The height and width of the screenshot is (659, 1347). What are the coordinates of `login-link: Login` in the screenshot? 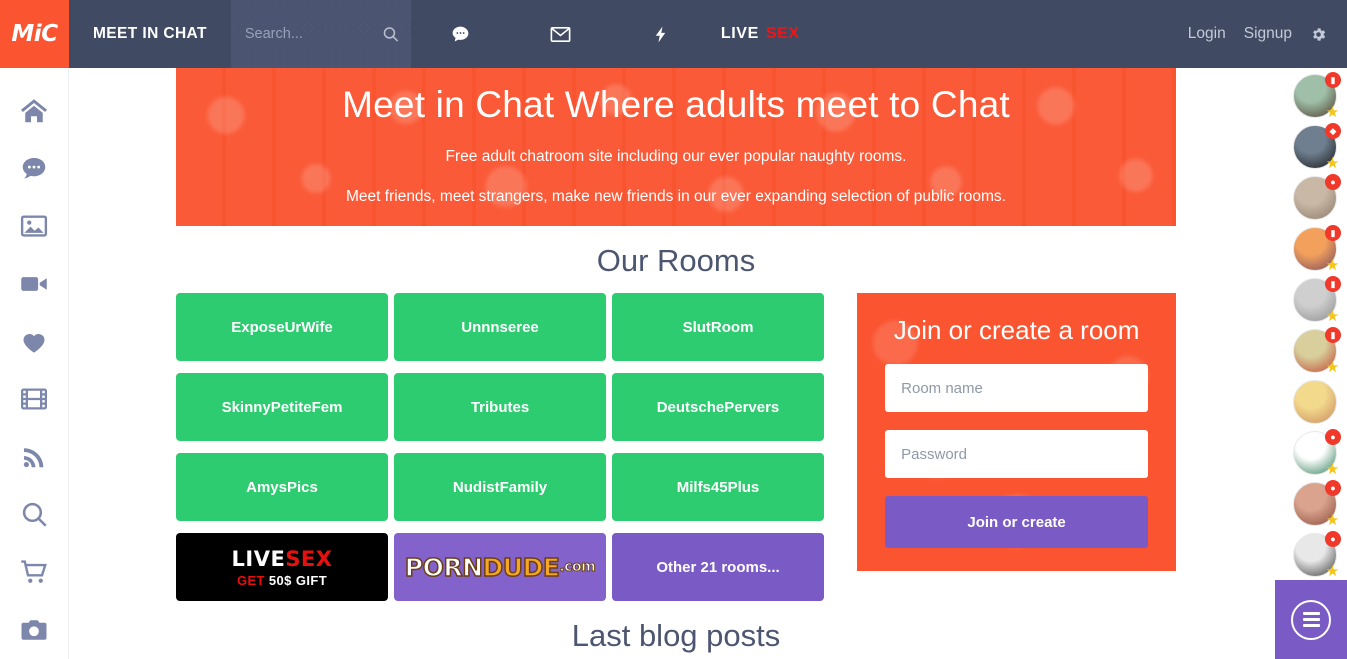 It's located at (1207, 34).